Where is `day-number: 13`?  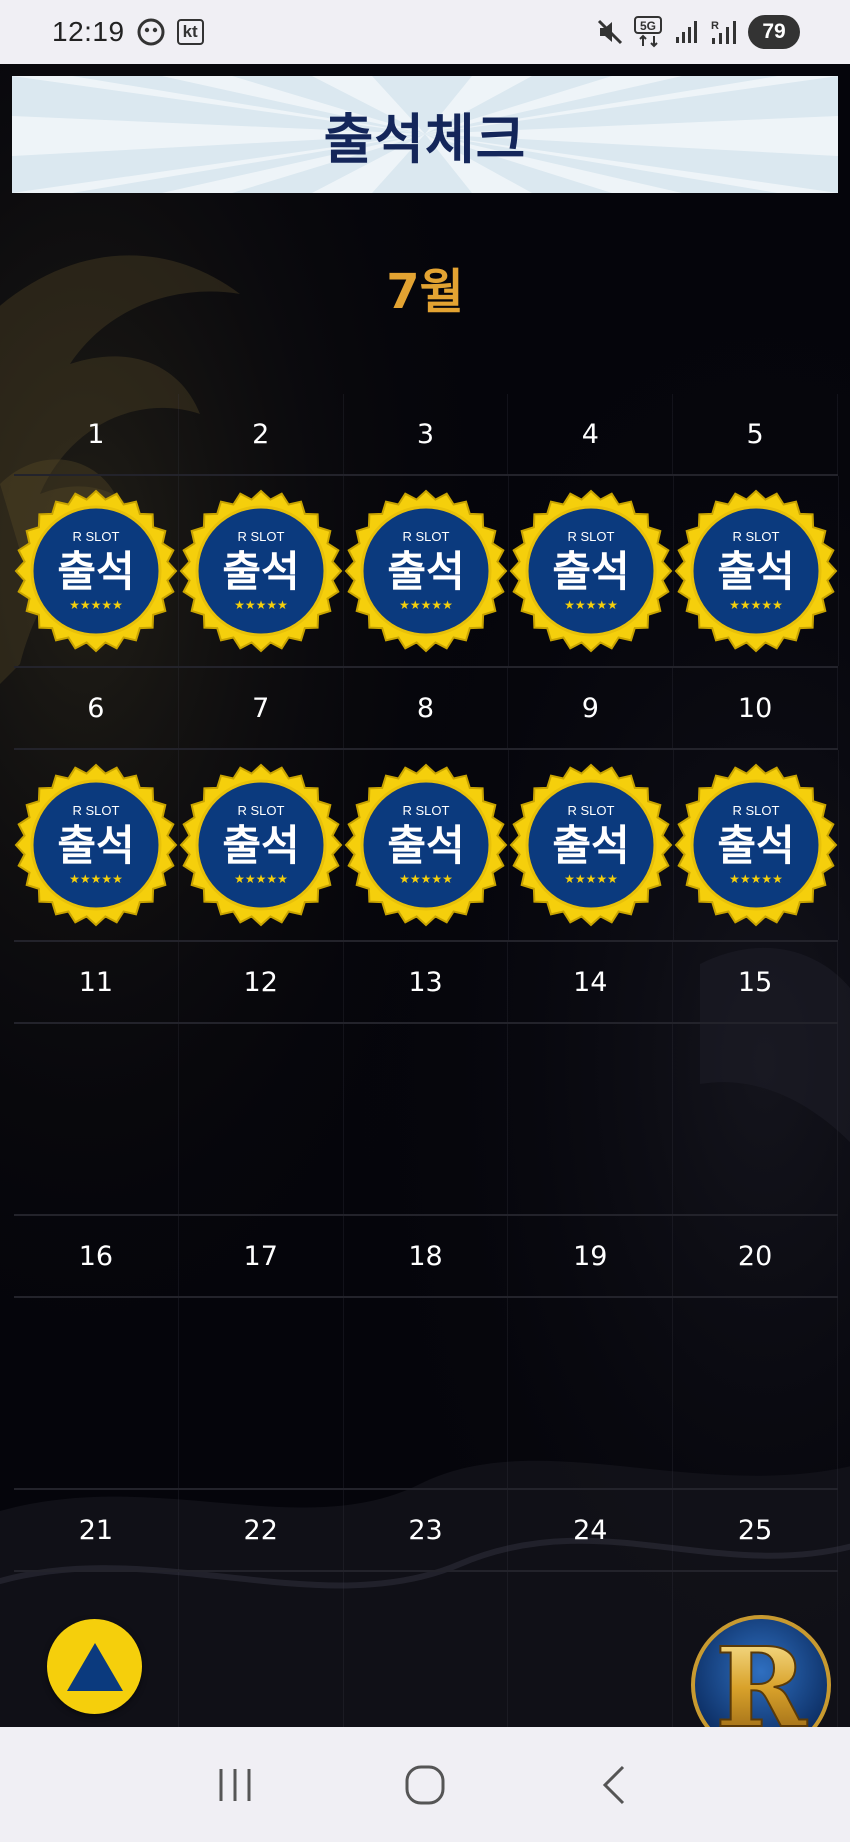 day-number: 13 is located at coordinates (426, 982).